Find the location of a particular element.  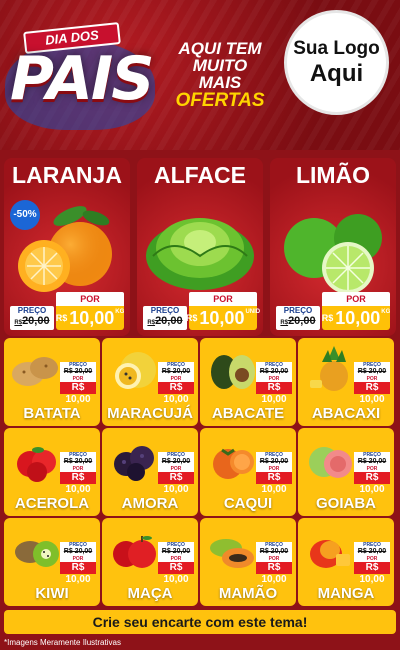

blackberry-icon is located at coordinates (134, 463).